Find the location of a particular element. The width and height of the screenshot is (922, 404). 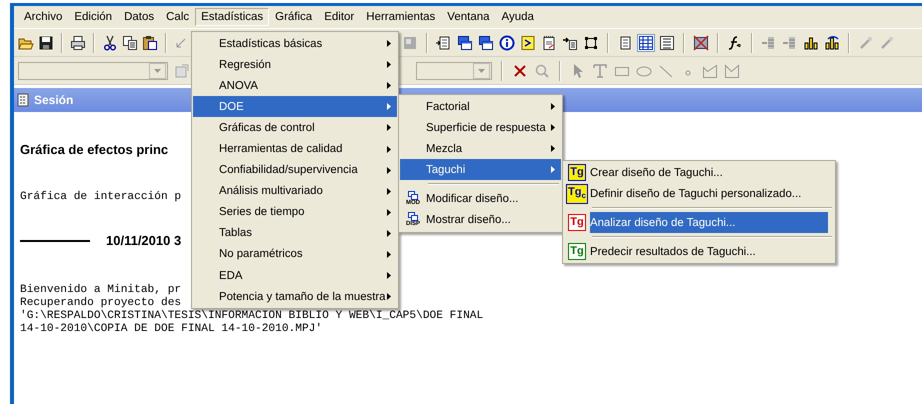

output-text: Gráfica de interacción p is located at coordinates (101, 197).